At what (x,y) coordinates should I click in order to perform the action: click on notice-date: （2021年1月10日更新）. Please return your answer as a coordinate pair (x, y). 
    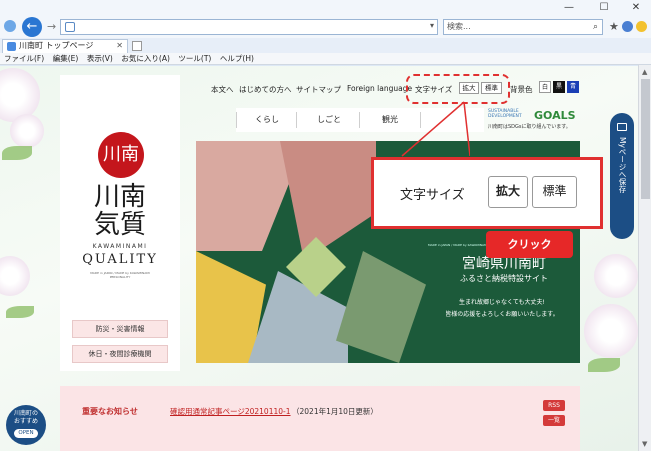
    Looking at the image, I should click on (335, 411).